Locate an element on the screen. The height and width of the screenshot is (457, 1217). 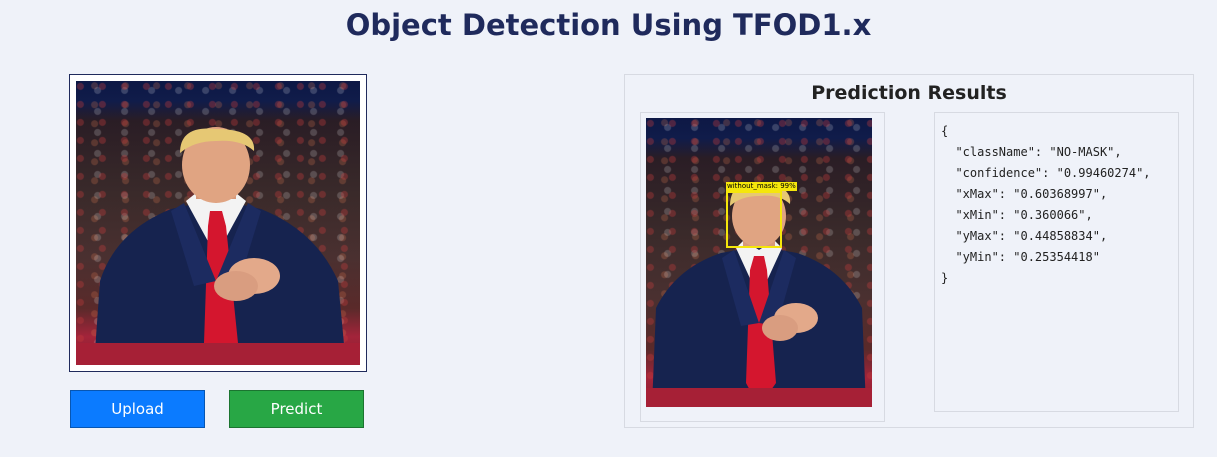
upload-button: Upload is located at coordinates (137, 409).